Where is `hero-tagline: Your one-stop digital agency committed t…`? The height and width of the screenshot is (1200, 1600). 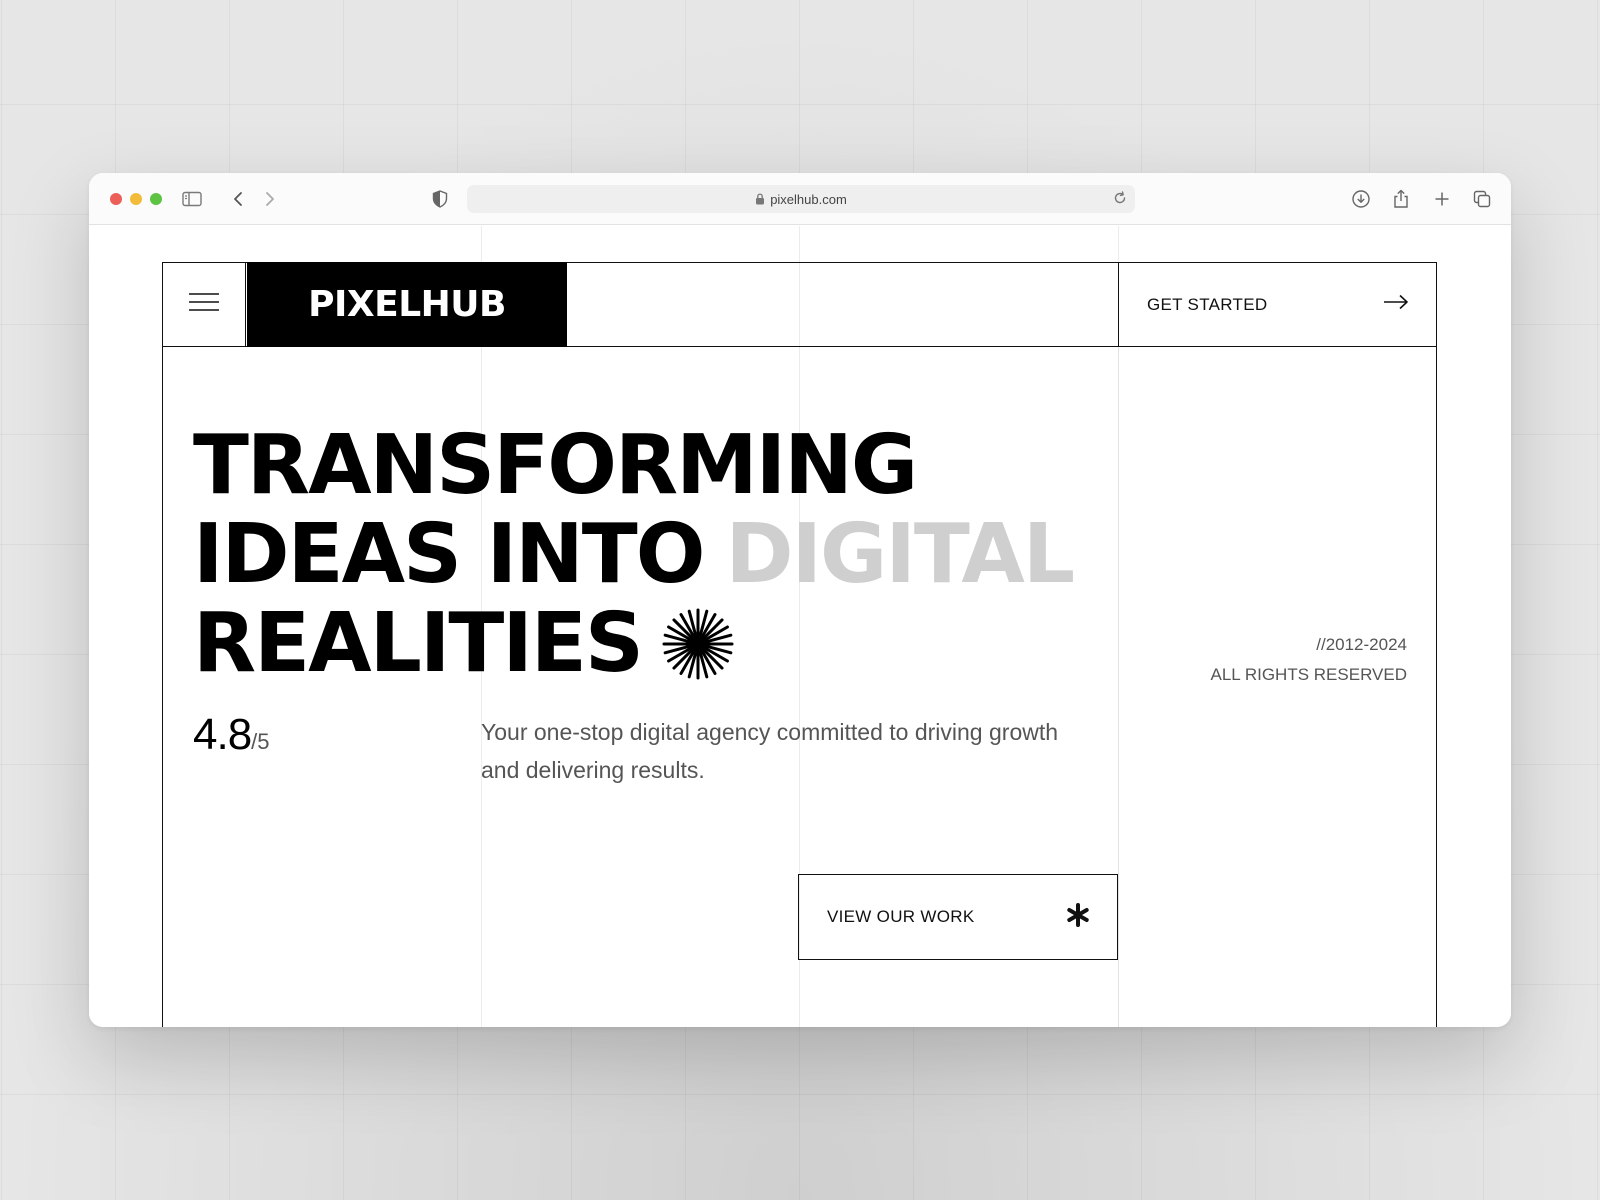 hero-tagline: Your one-stop digital agency committed t… is located at coordinates (770, 751).